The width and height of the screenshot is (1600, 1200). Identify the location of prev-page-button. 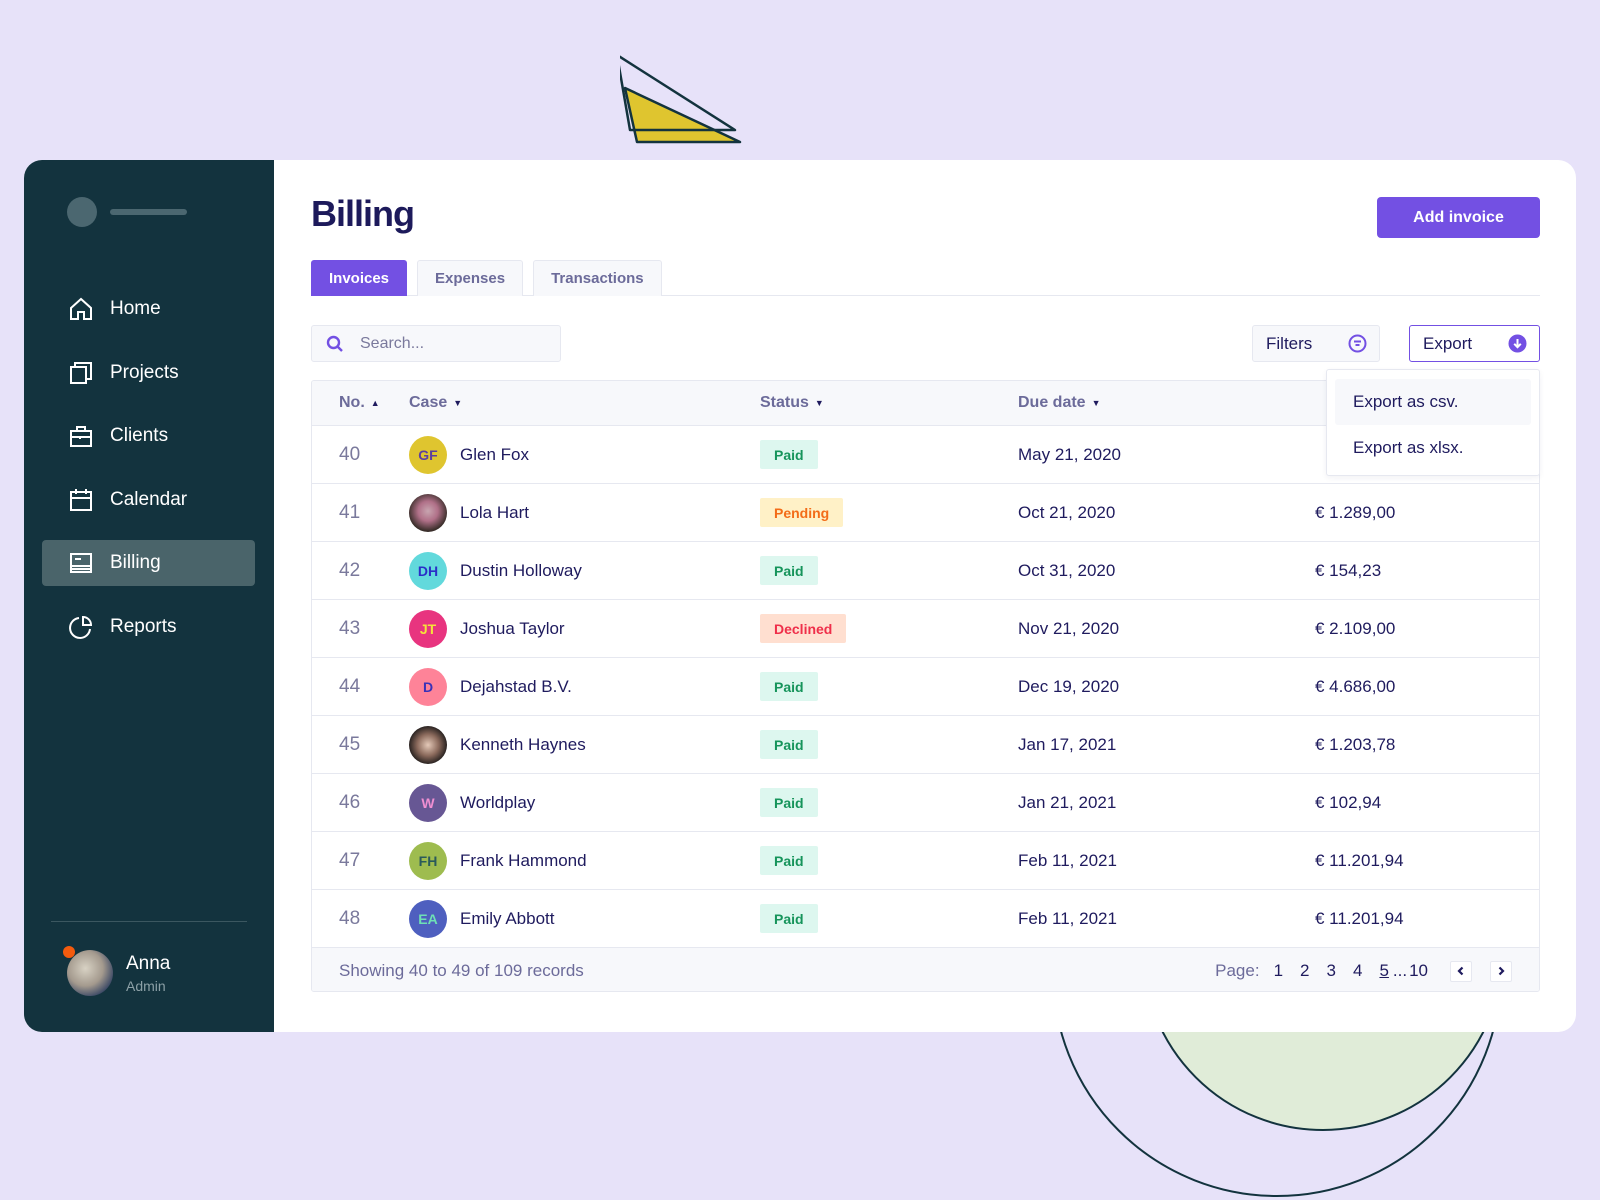
(1461, 971).